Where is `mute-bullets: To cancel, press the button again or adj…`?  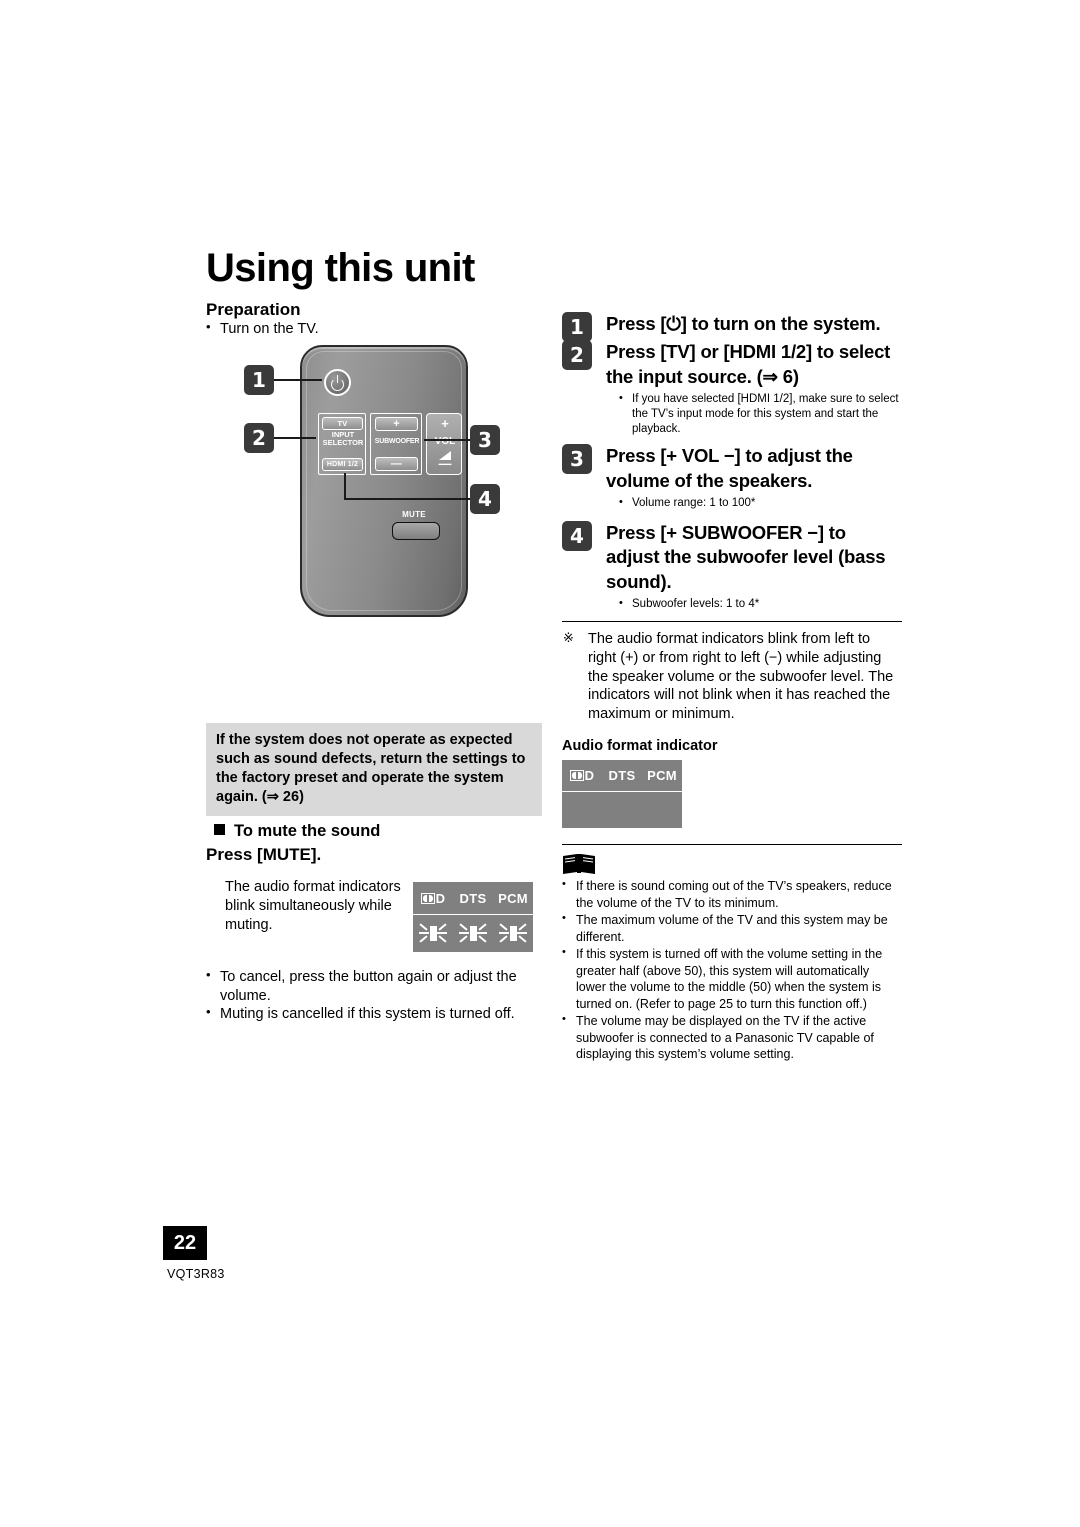 mute-bullets: To cancel, press the button again or adj… is located at coordinates (376, 995).